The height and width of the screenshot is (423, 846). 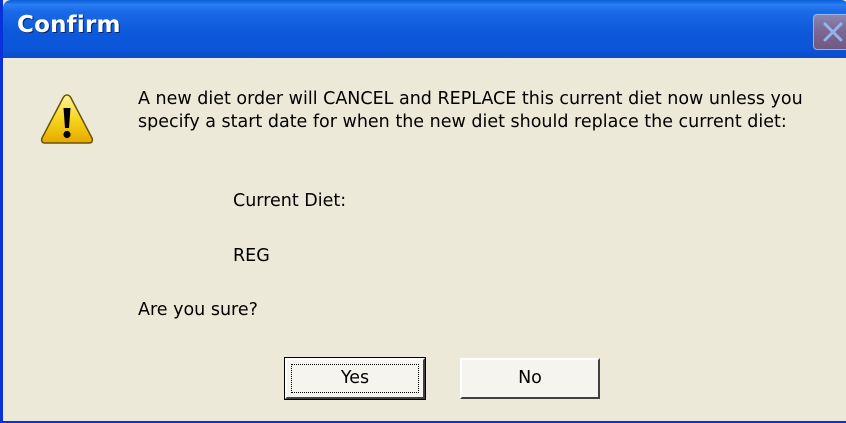 I want to click on window-title: Confirm, so click(x=69, y=25).